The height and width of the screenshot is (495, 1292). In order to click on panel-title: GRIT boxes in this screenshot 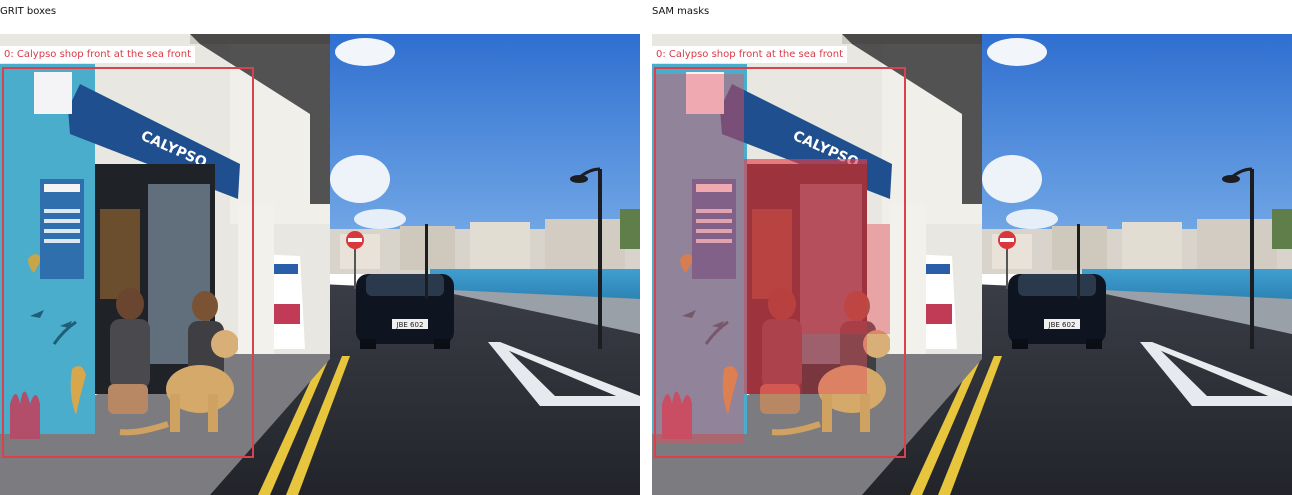, I will do `click(28, 11)`.